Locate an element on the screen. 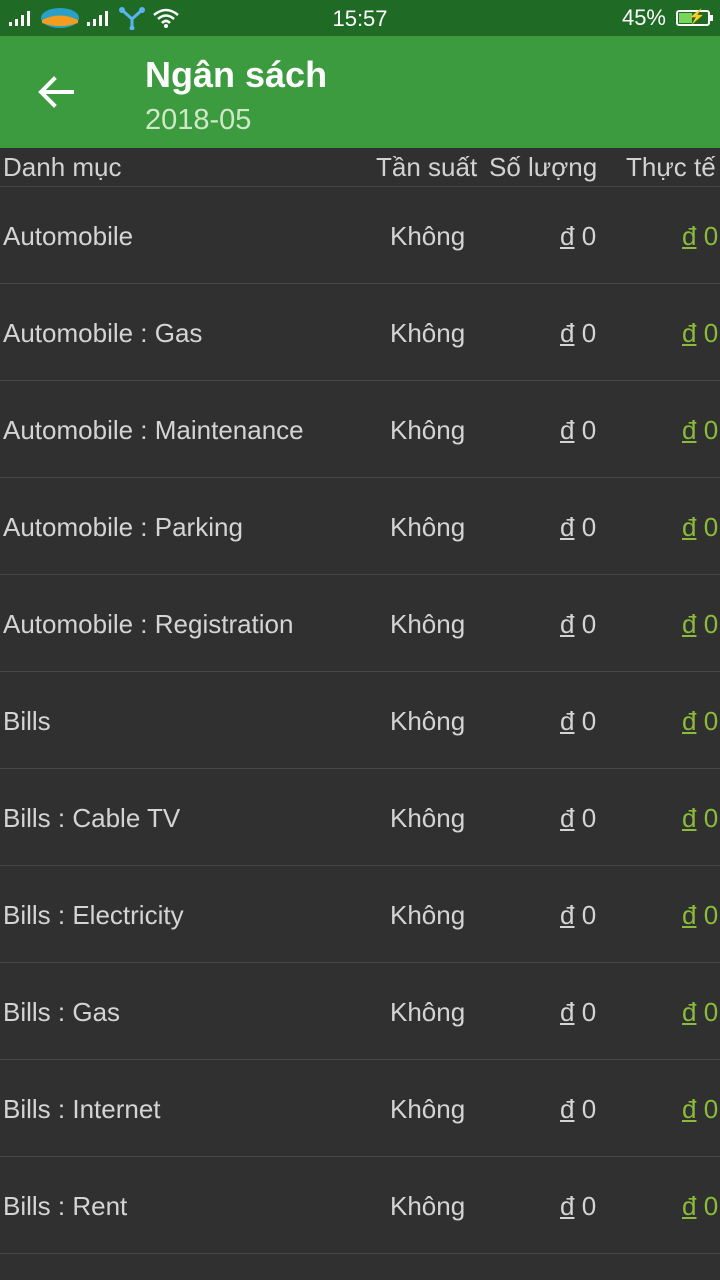 Image resolution: width=720 pixels, height=1280 pixels. list-item: Automobile Không đ 0 đ 0 is located at coordinates (360, 235).